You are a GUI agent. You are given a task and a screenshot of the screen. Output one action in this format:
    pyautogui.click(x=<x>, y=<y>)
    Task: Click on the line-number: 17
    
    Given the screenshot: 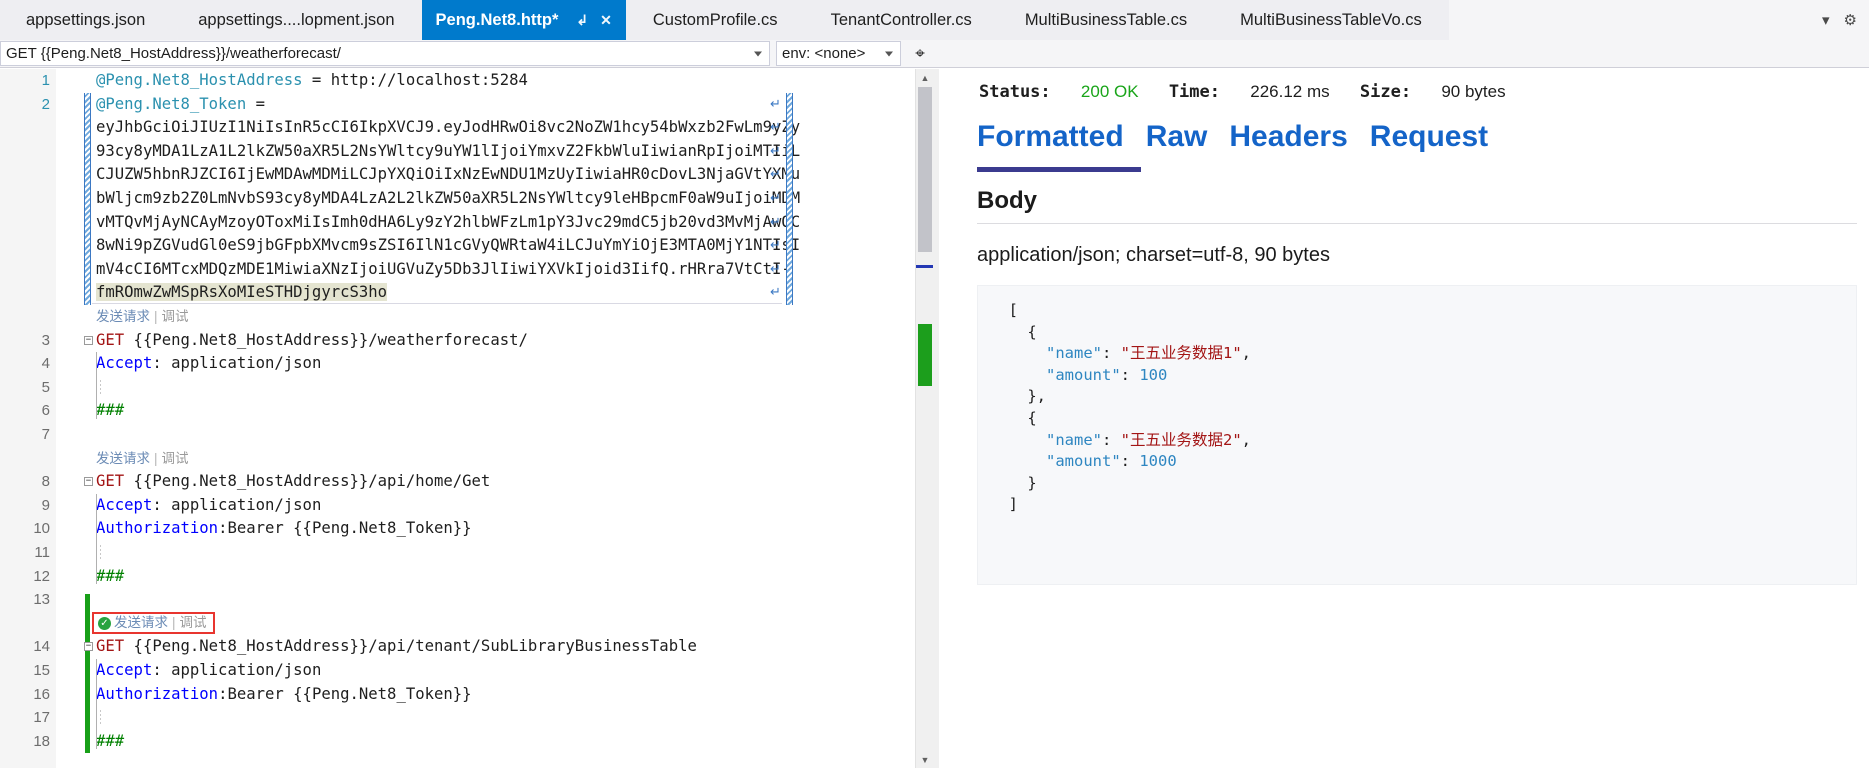 What is the action you would take?
    pyautogui.click(x=41, y=718)
    